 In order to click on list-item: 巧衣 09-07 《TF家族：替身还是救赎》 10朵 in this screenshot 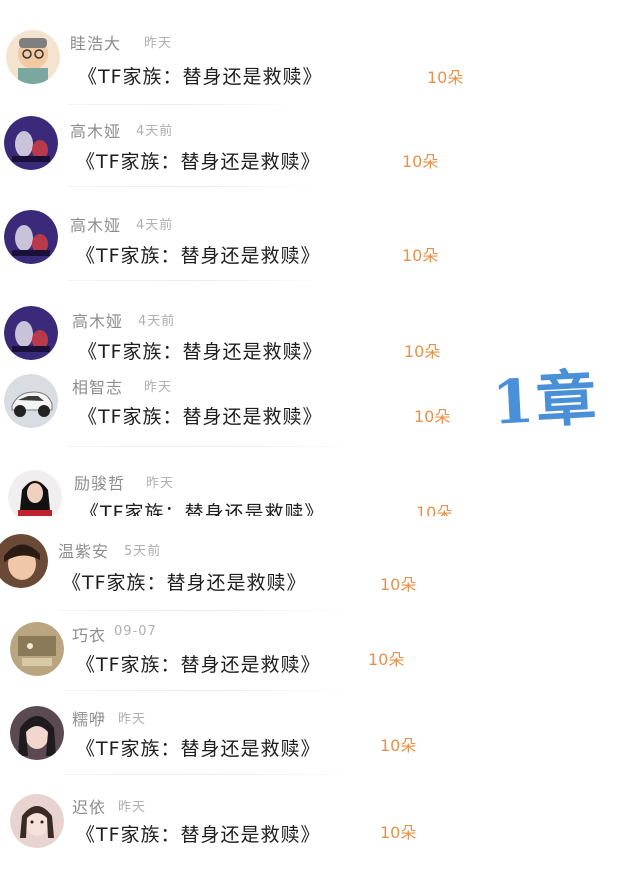, I will do `click(230, 666)`.